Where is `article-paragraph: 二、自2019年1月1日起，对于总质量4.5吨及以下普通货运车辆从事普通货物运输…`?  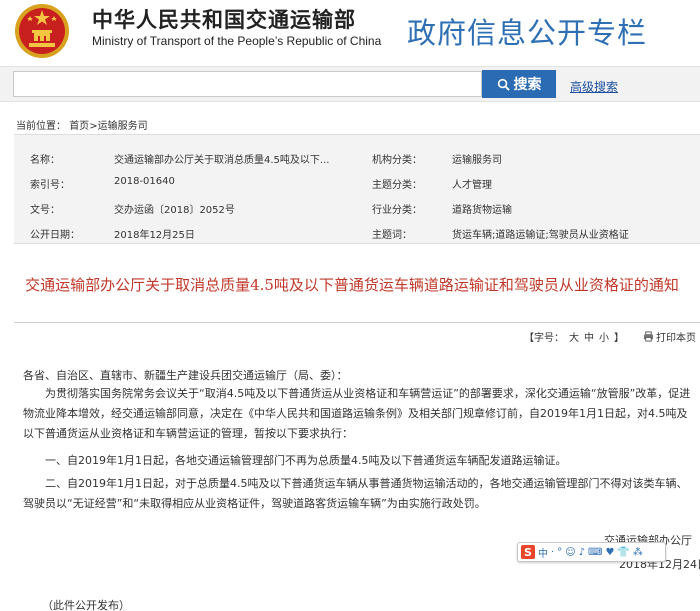 article-paragraph: 二、自2019年1月1日起，对于总质量4.5吨及以下普通货运车辆从事普通货物运输… is located at coordinates (355, 493).